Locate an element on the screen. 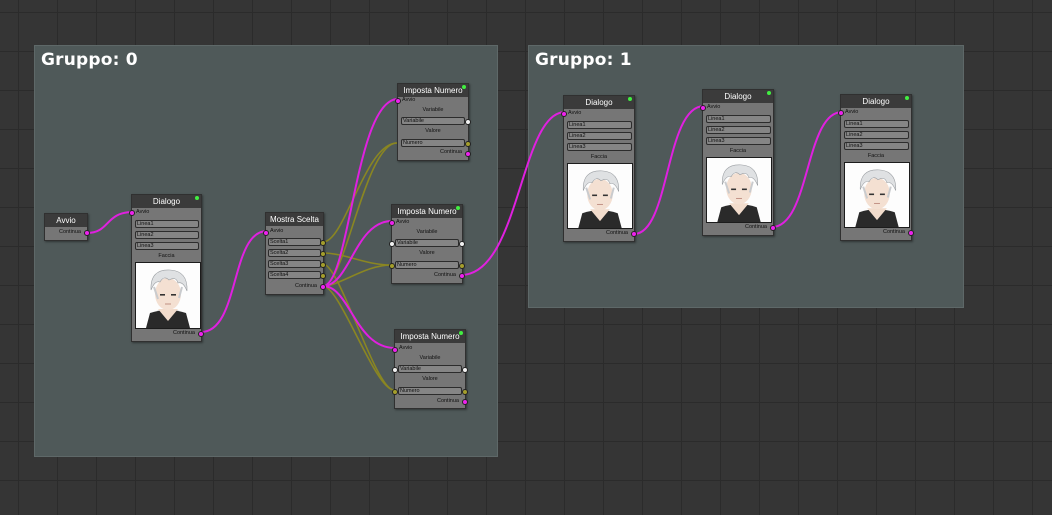  choice-field: Scelta2 is located at coordinates (294, 253).